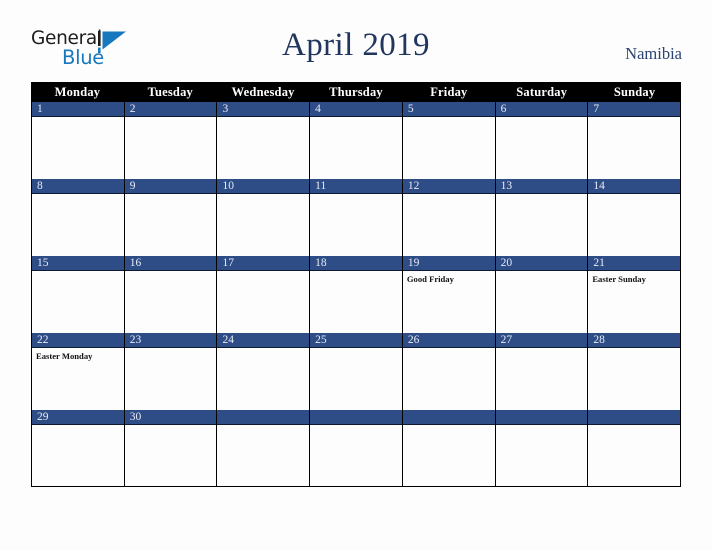 The width and height of the screenshot is (712, 550). Describe the element at coordinates (541, 186) in the screenshot. I see `day-number-bar: 13` at that location.